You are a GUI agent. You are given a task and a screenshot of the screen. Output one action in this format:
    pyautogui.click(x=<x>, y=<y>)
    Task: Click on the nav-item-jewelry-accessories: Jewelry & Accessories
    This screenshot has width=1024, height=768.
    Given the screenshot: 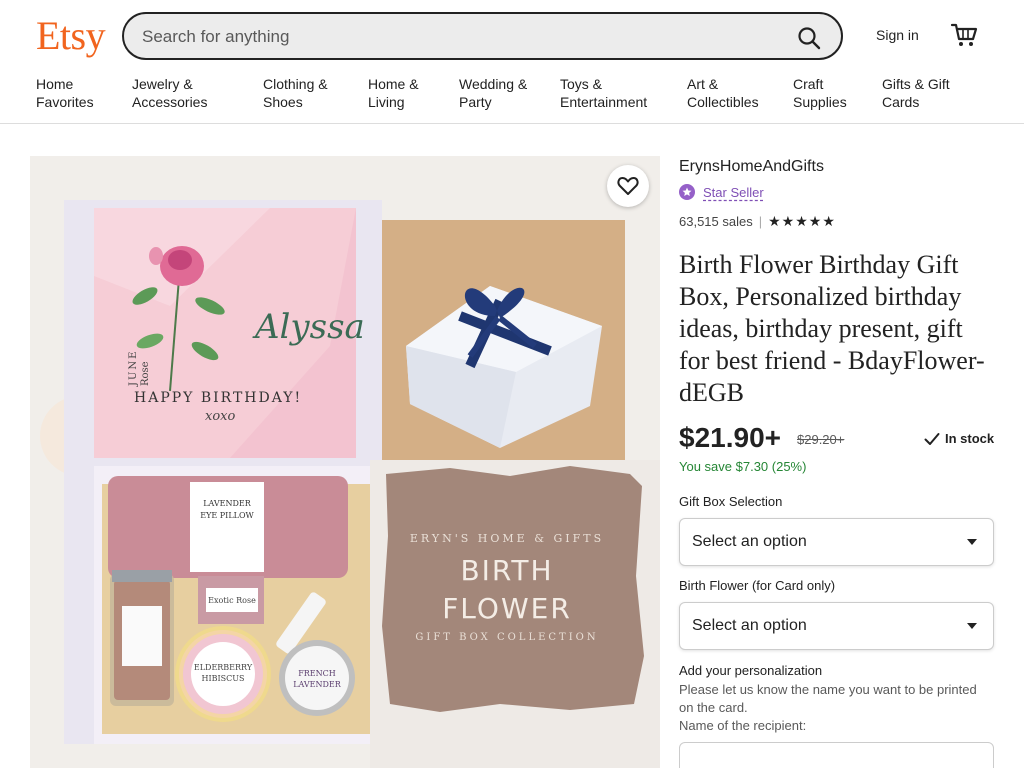 What is the action you would take?
    pyautogui.click(x=169, y=93)
    